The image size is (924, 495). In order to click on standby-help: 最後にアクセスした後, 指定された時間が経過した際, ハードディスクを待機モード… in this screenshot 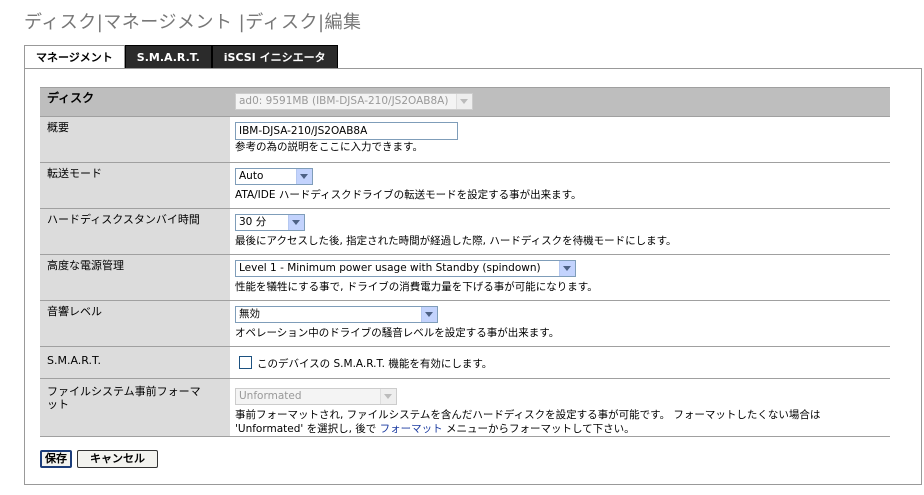, I will do `click(456, 241)`.